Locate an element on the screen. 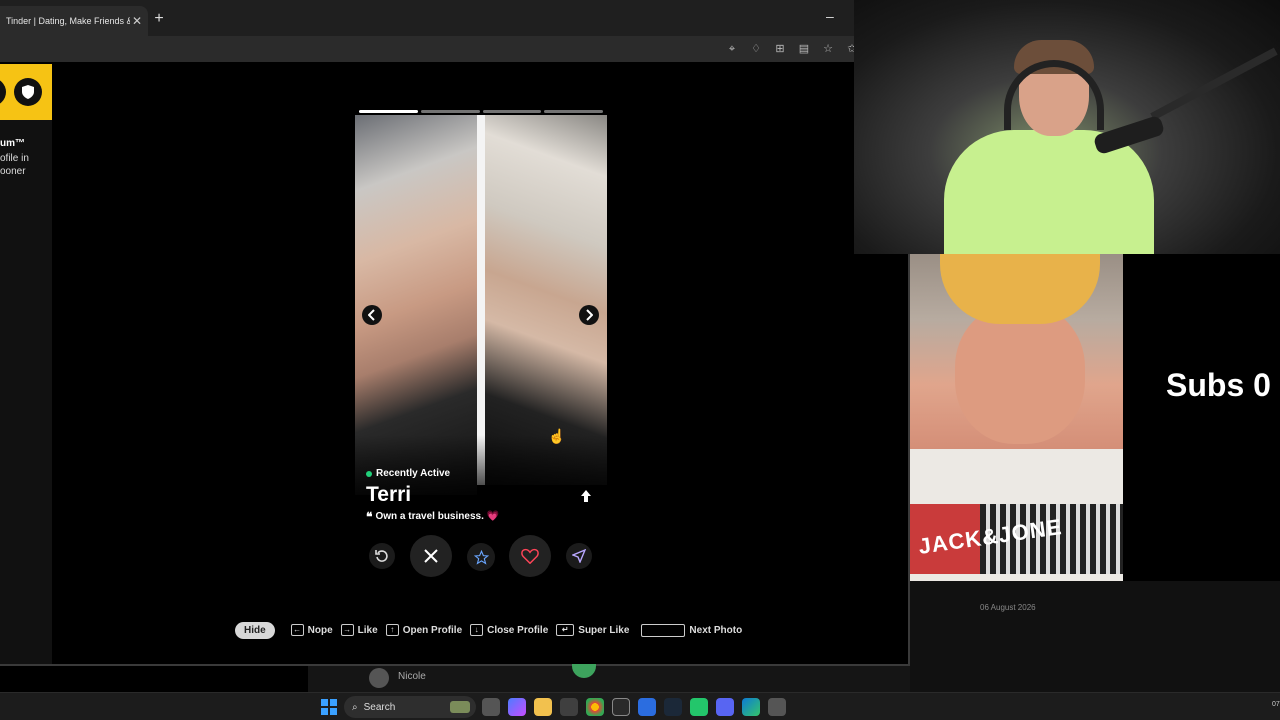 This screenshot has width=1280, height=720. nope-button is located at coordinates (431, 556).